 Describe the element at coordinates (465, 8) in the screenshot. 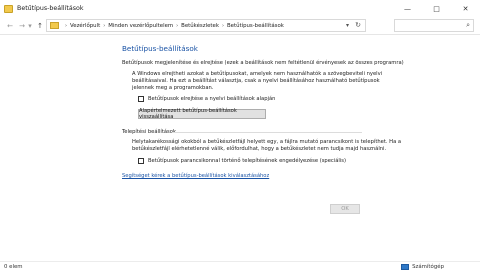

I see `close-button: ✕` at that location.